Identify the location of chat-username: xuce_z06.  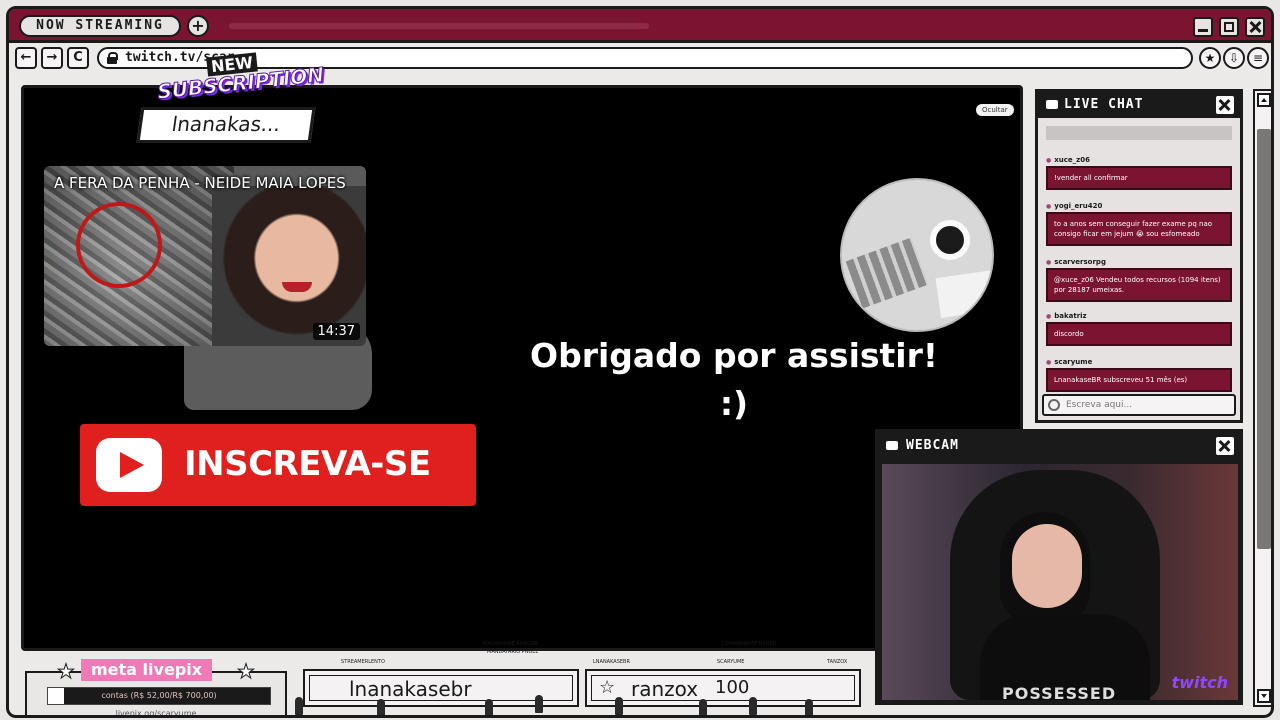
(1139, 160).